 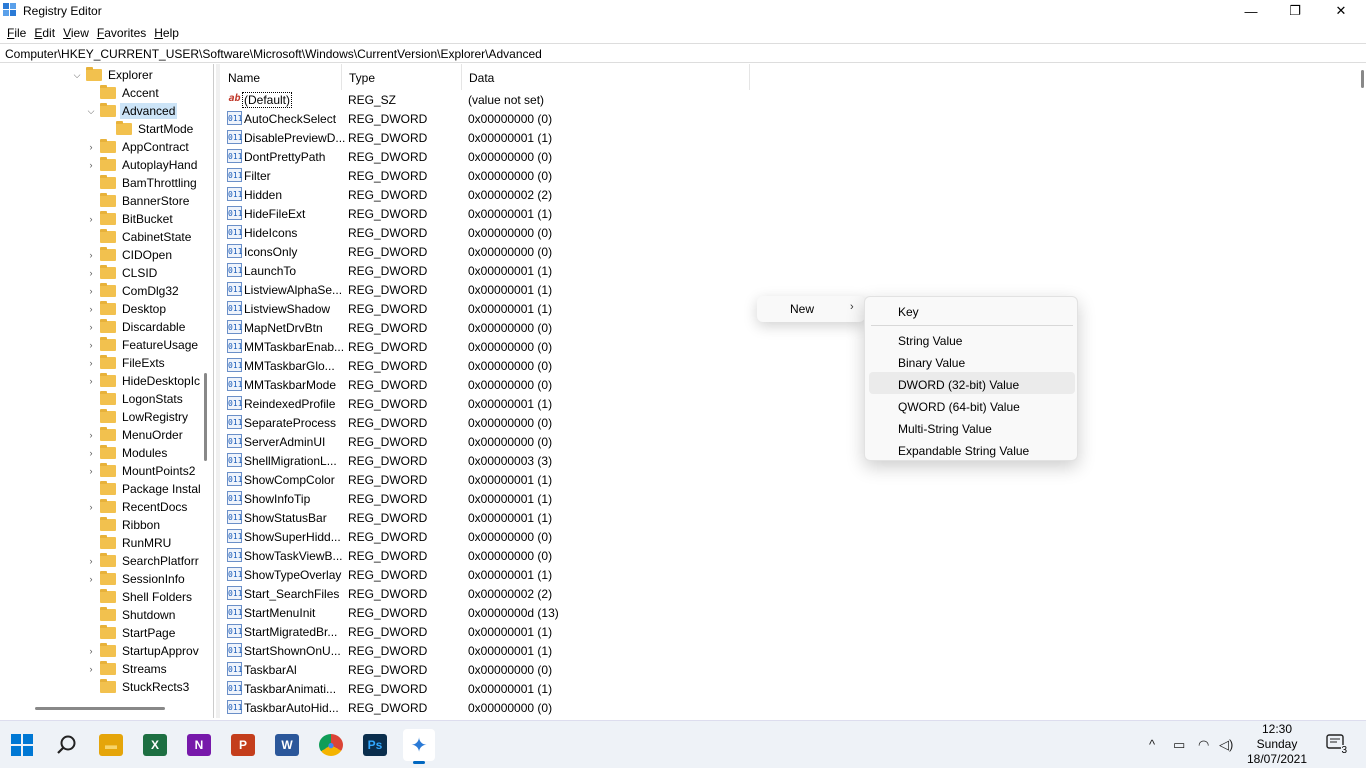 What do you see at coordinates (287, 745) in the screenshot?
I see `taskbar-word: W` at bounding box center [287, 745].